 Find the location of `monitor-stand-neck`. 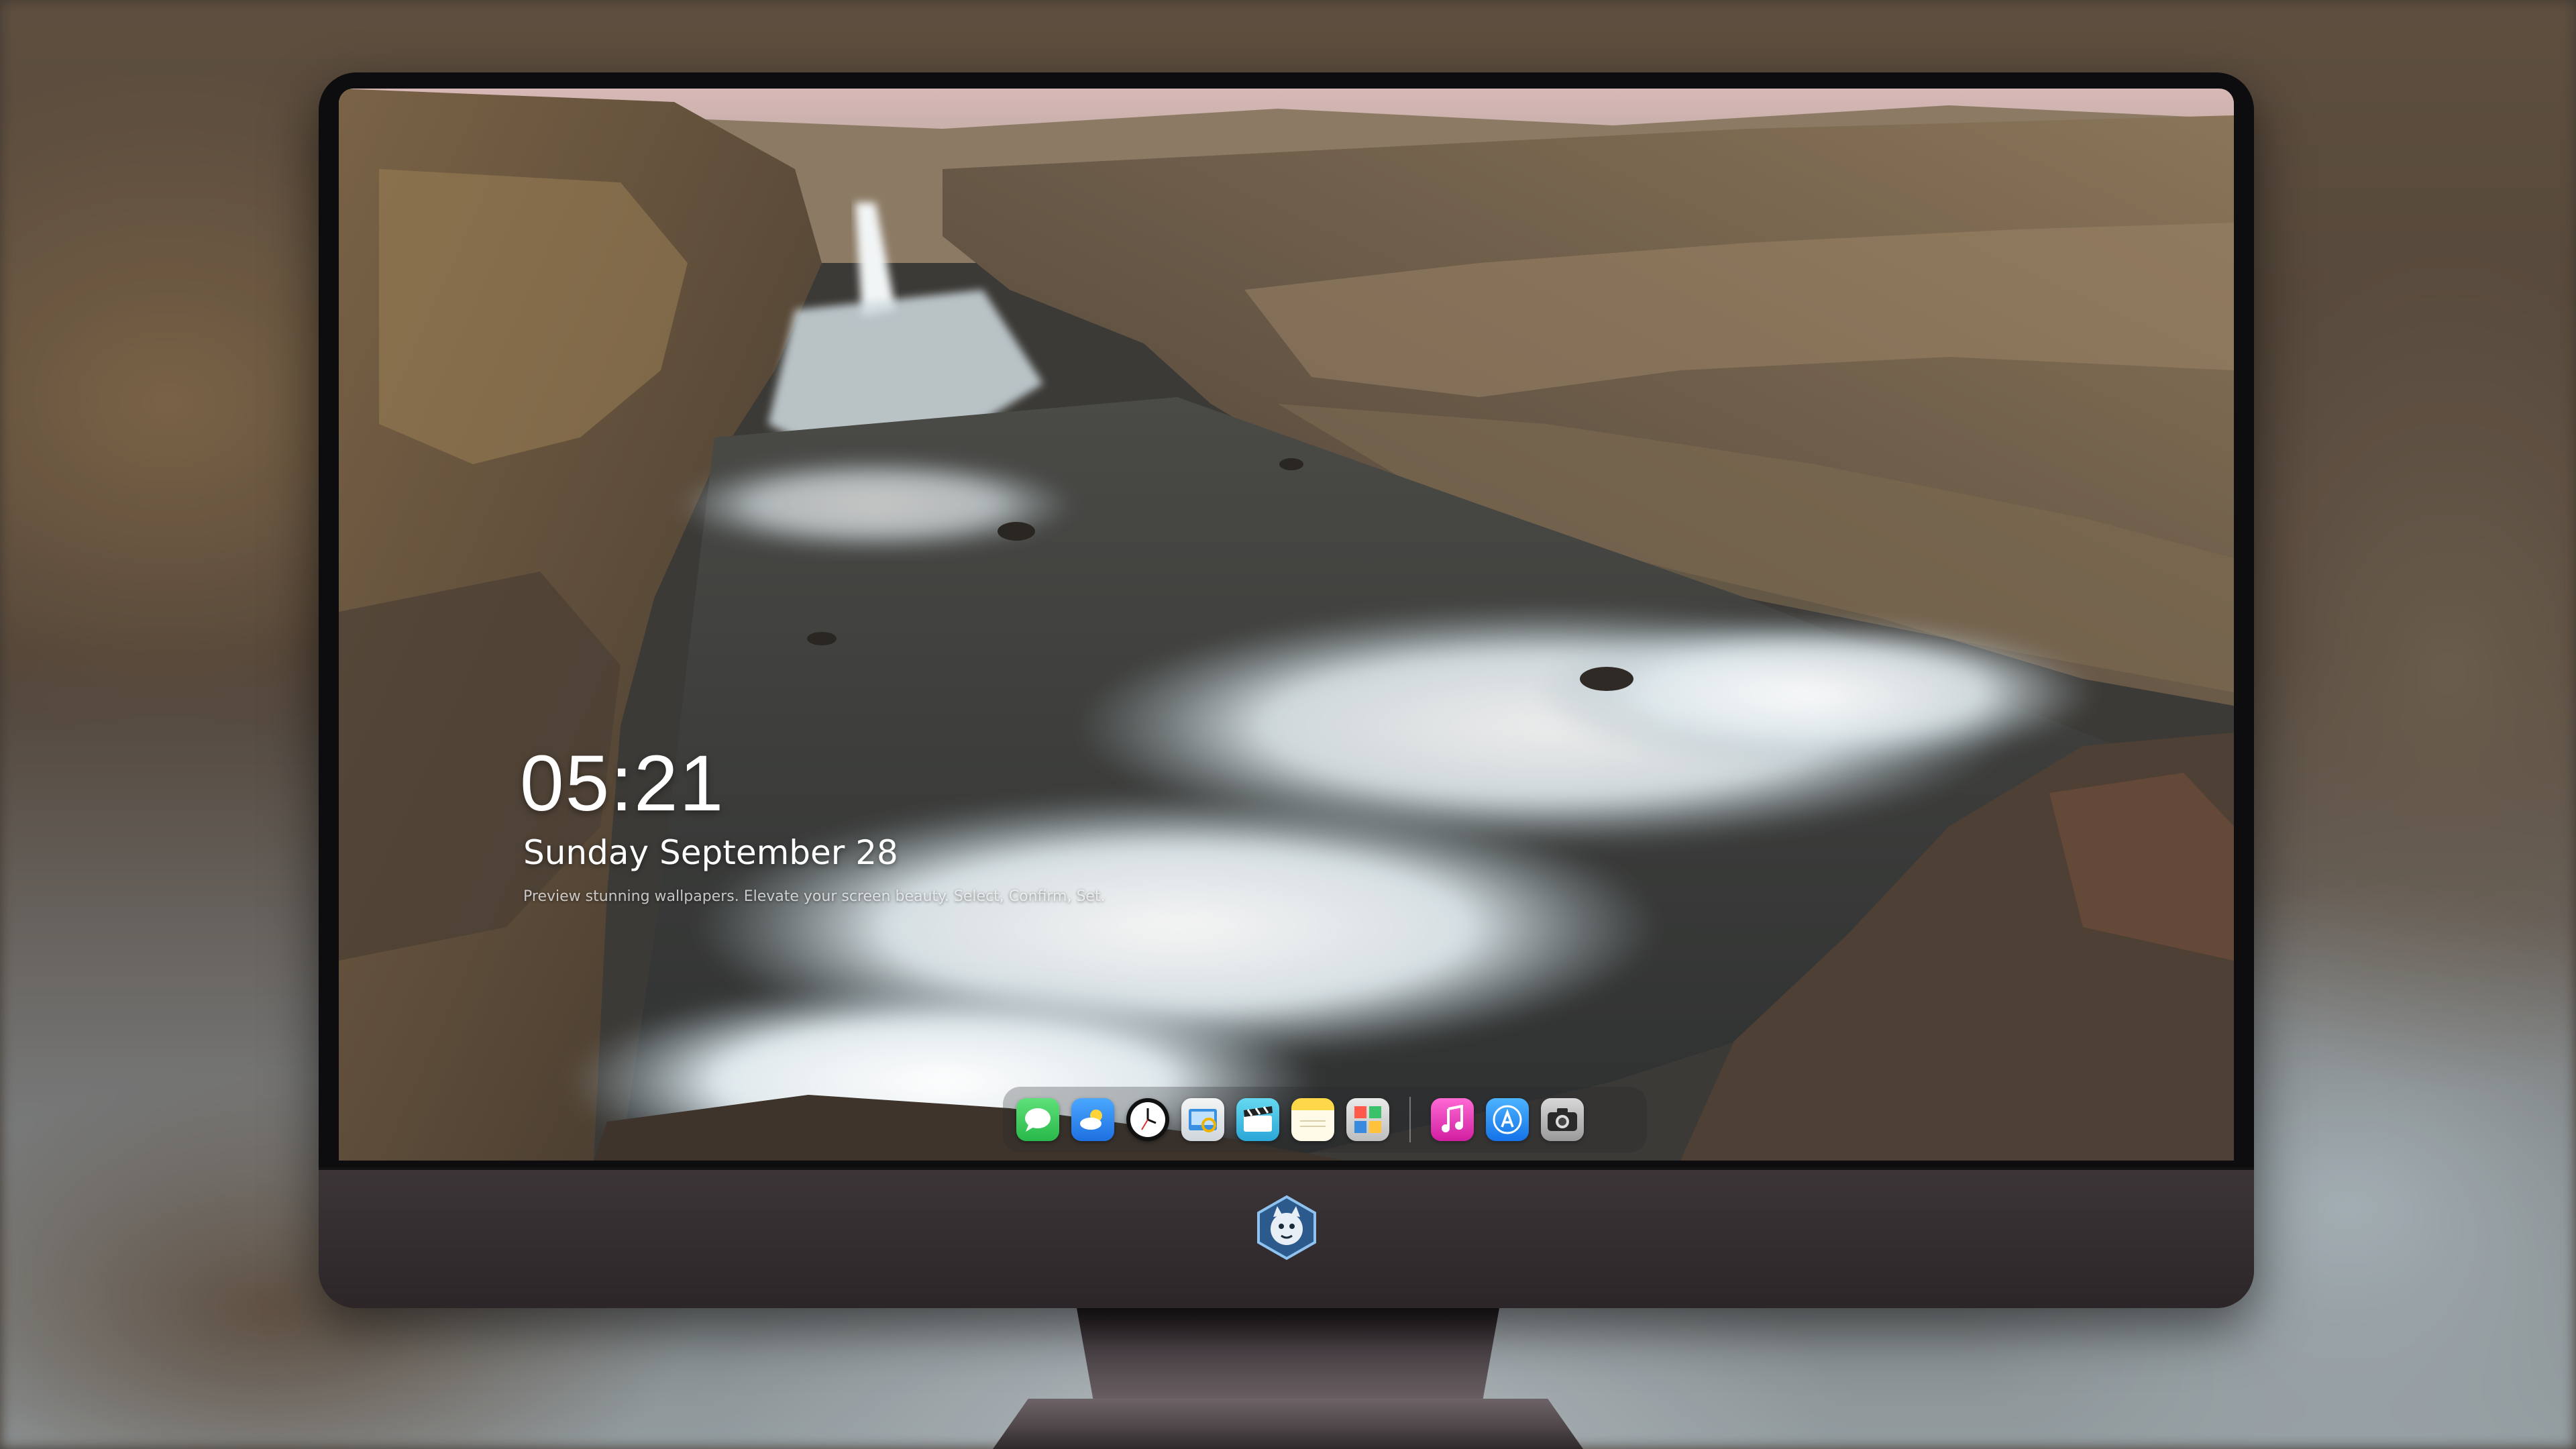

monitor-stand-neck is located at coordinates (1288, 1355).